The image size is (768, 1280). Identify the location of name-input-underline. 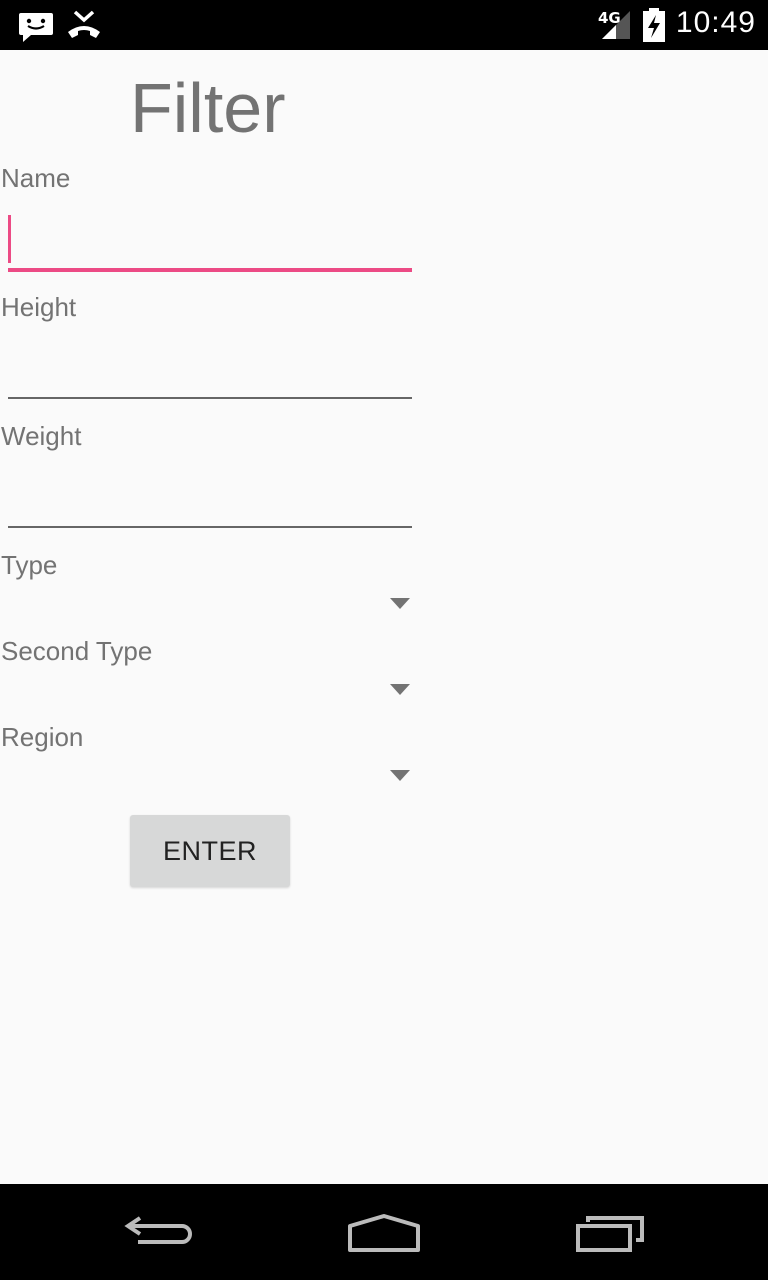
(210, 270).